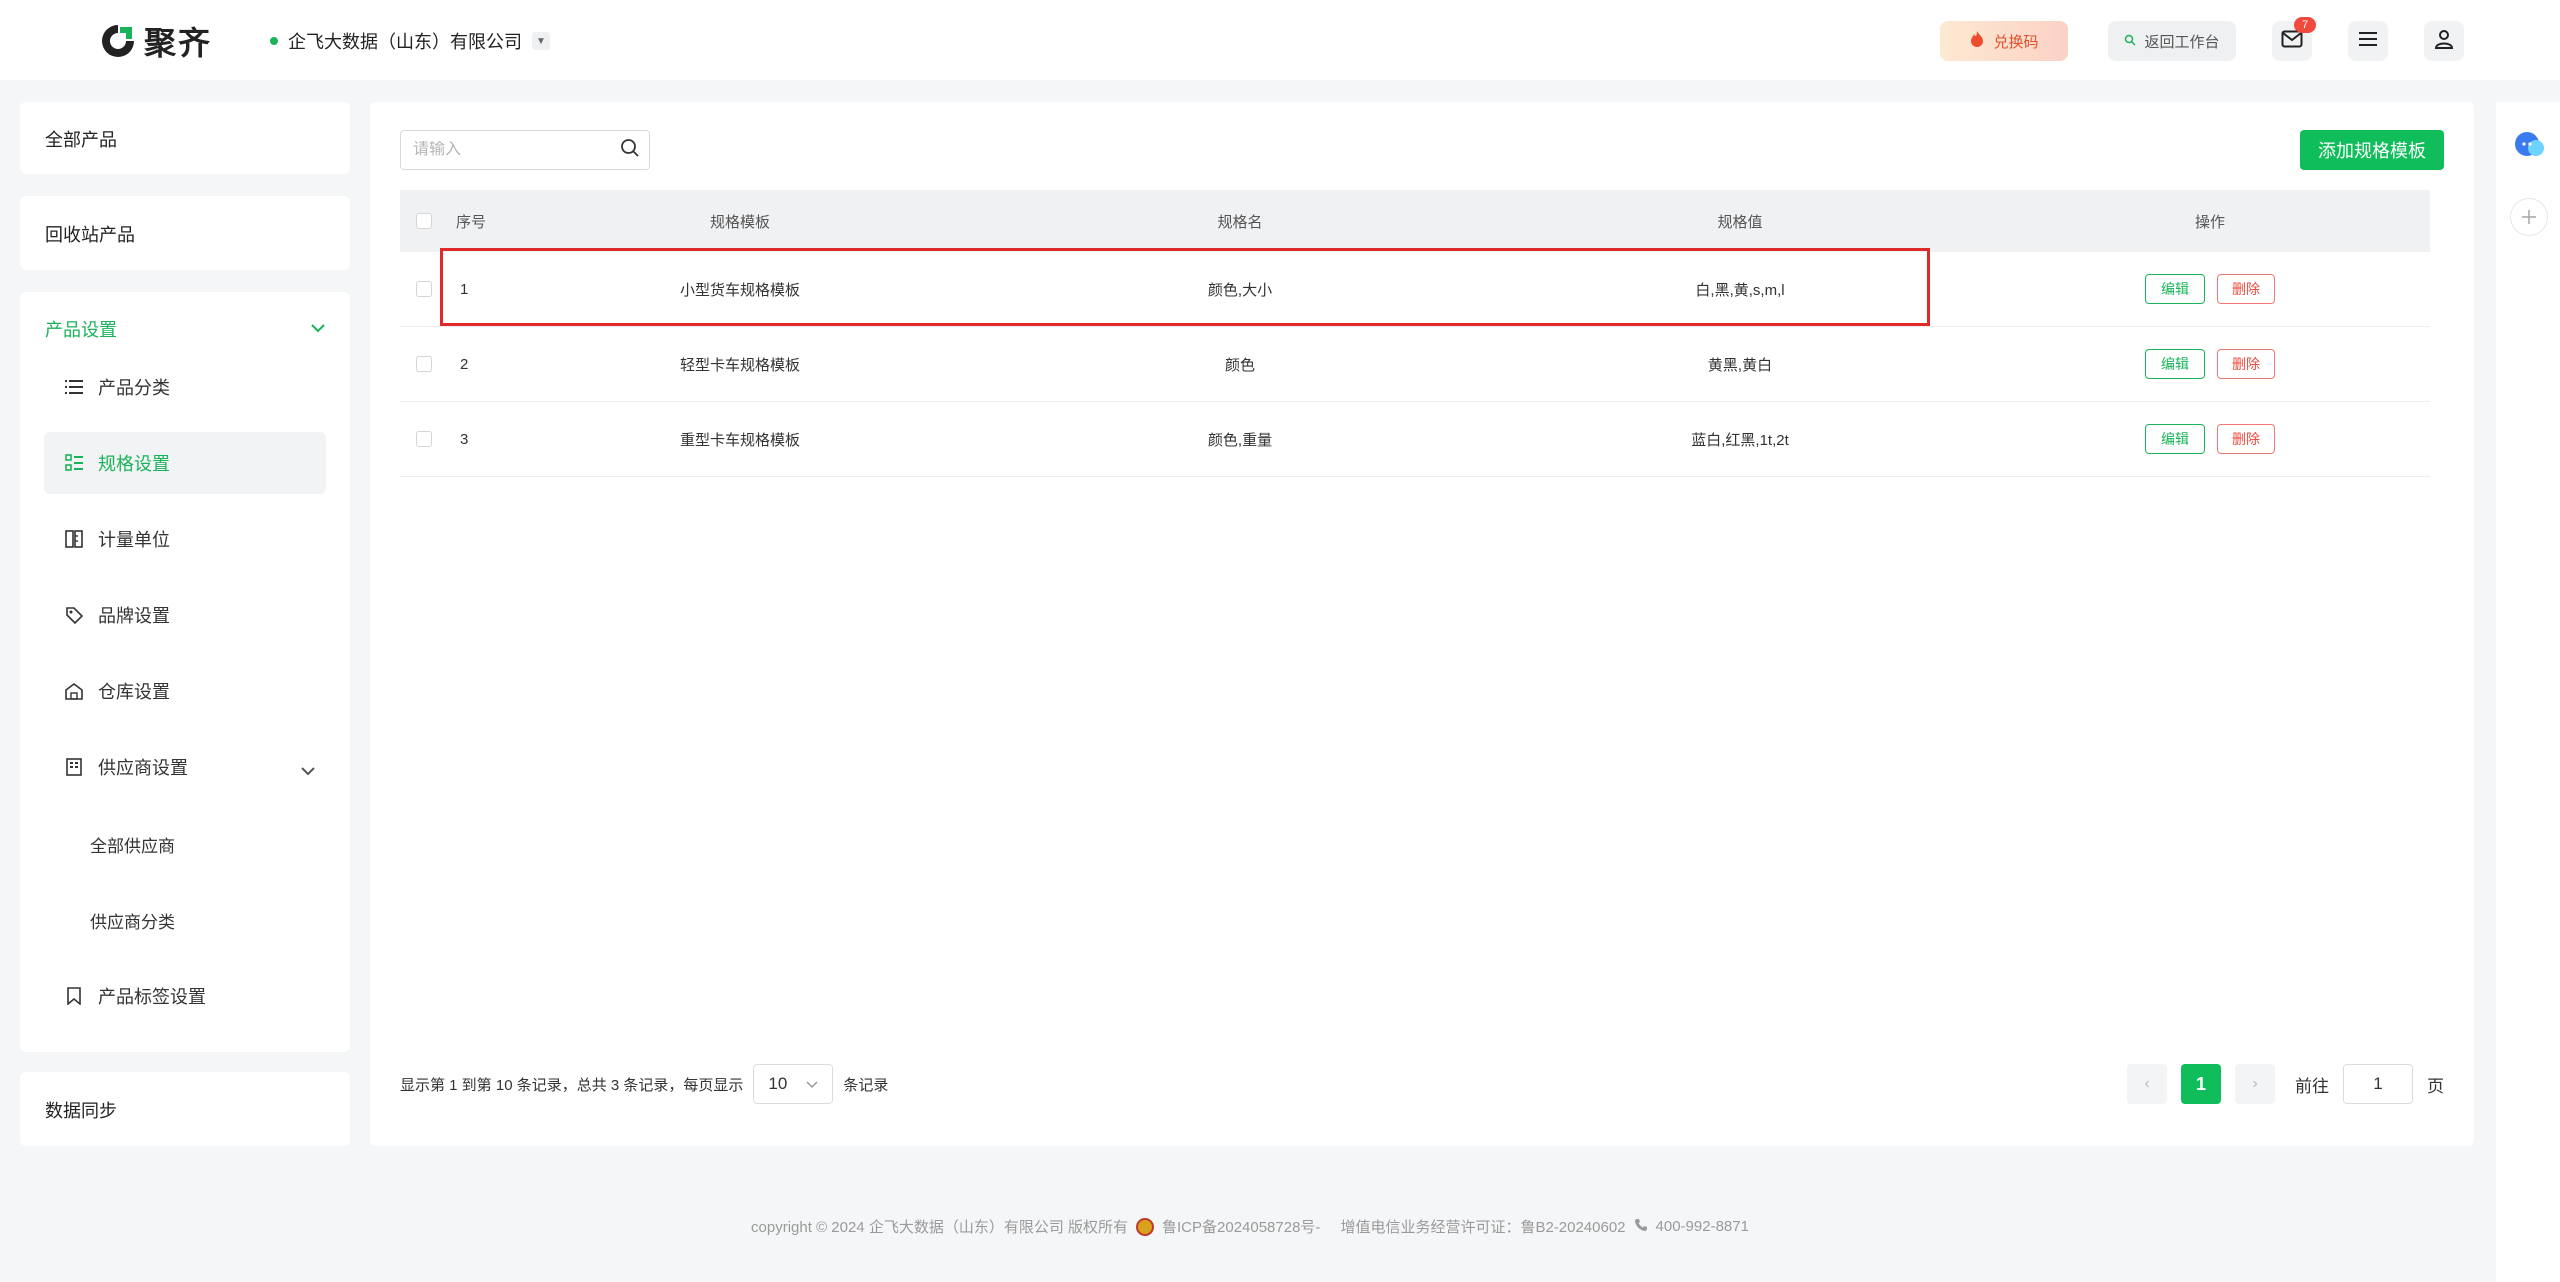 This screenshot has width=2560, height=1282. What do you see at coordinates (132, 844) in the screenshot?
I see `sidebar-item-all-suppliers: 全部供应商` at bounding box center [132, 844].